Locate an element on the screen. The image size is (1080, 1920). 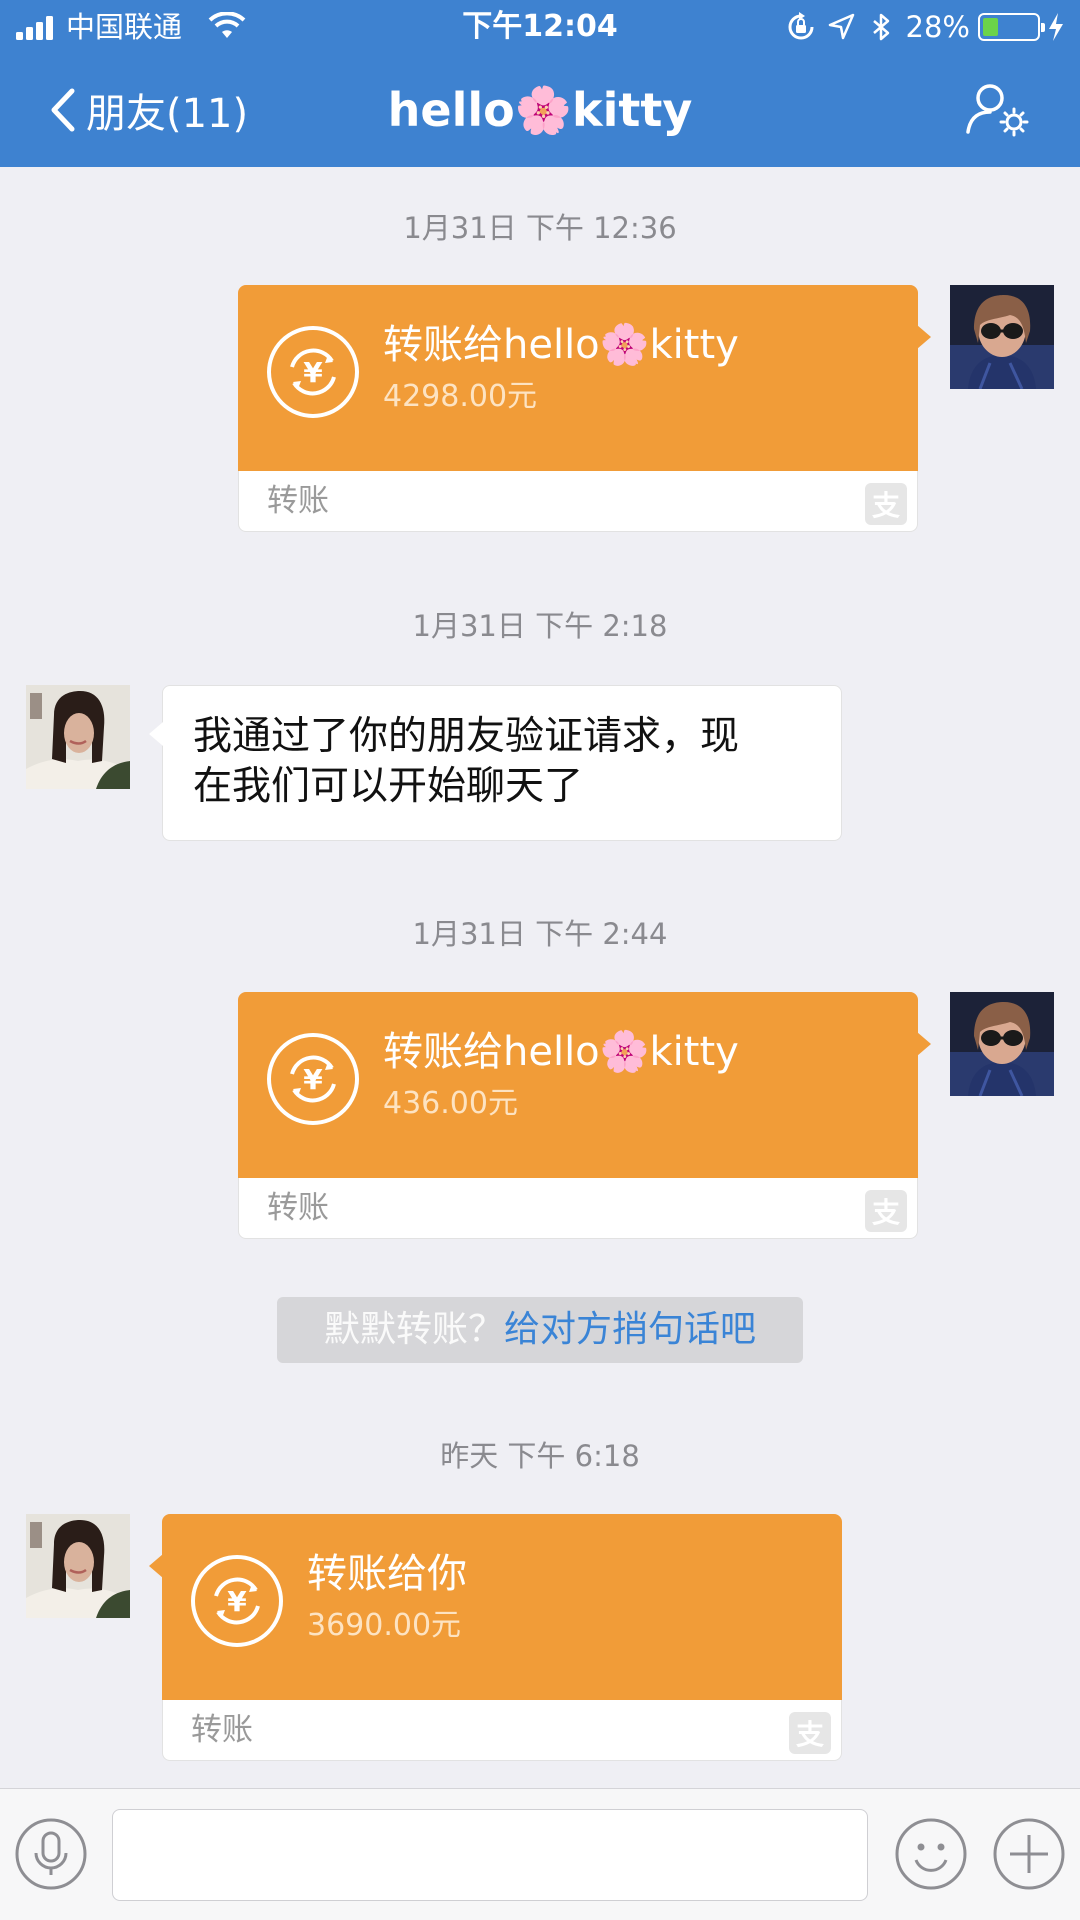
battery-level is located at coordinates (990, 27).